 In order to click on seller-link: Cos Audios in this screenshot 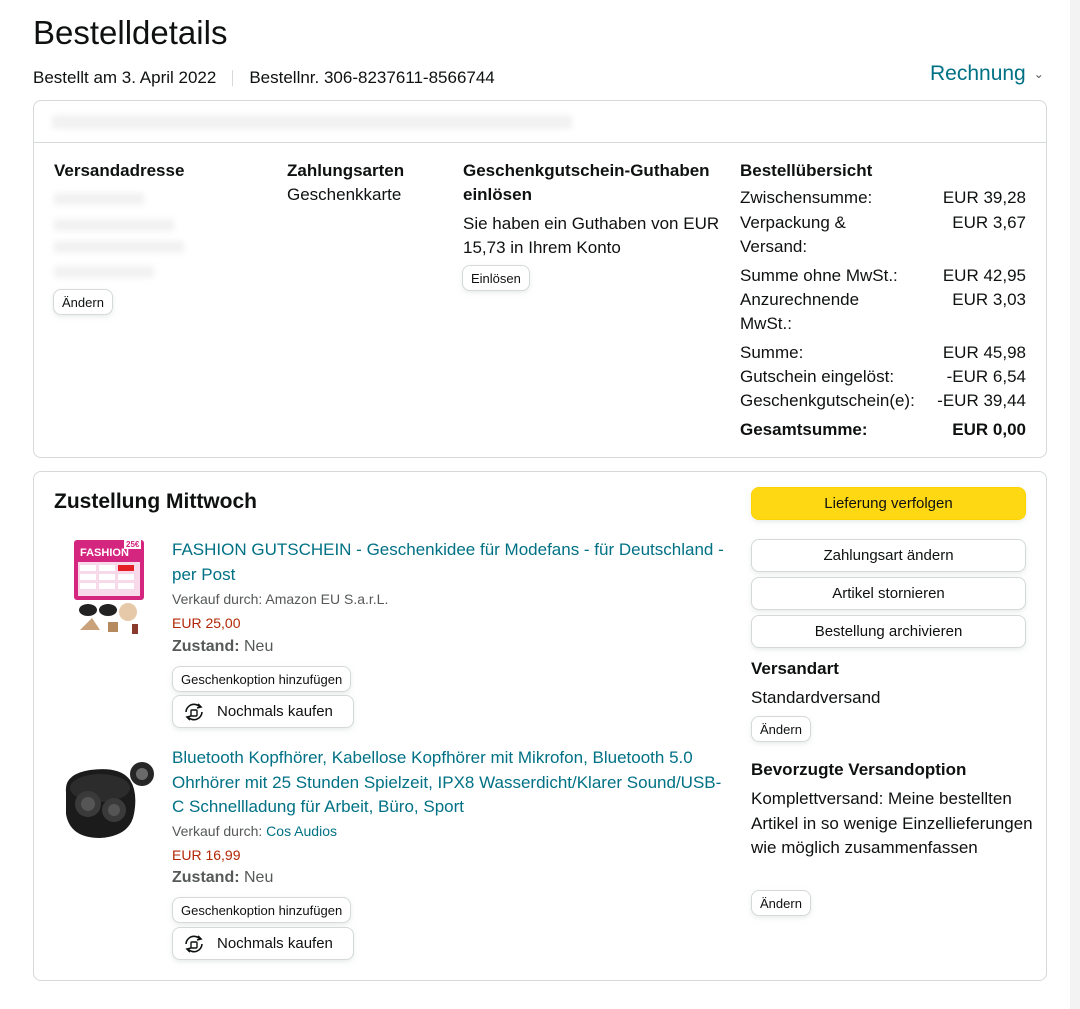, I will do `click(301, 831)`.